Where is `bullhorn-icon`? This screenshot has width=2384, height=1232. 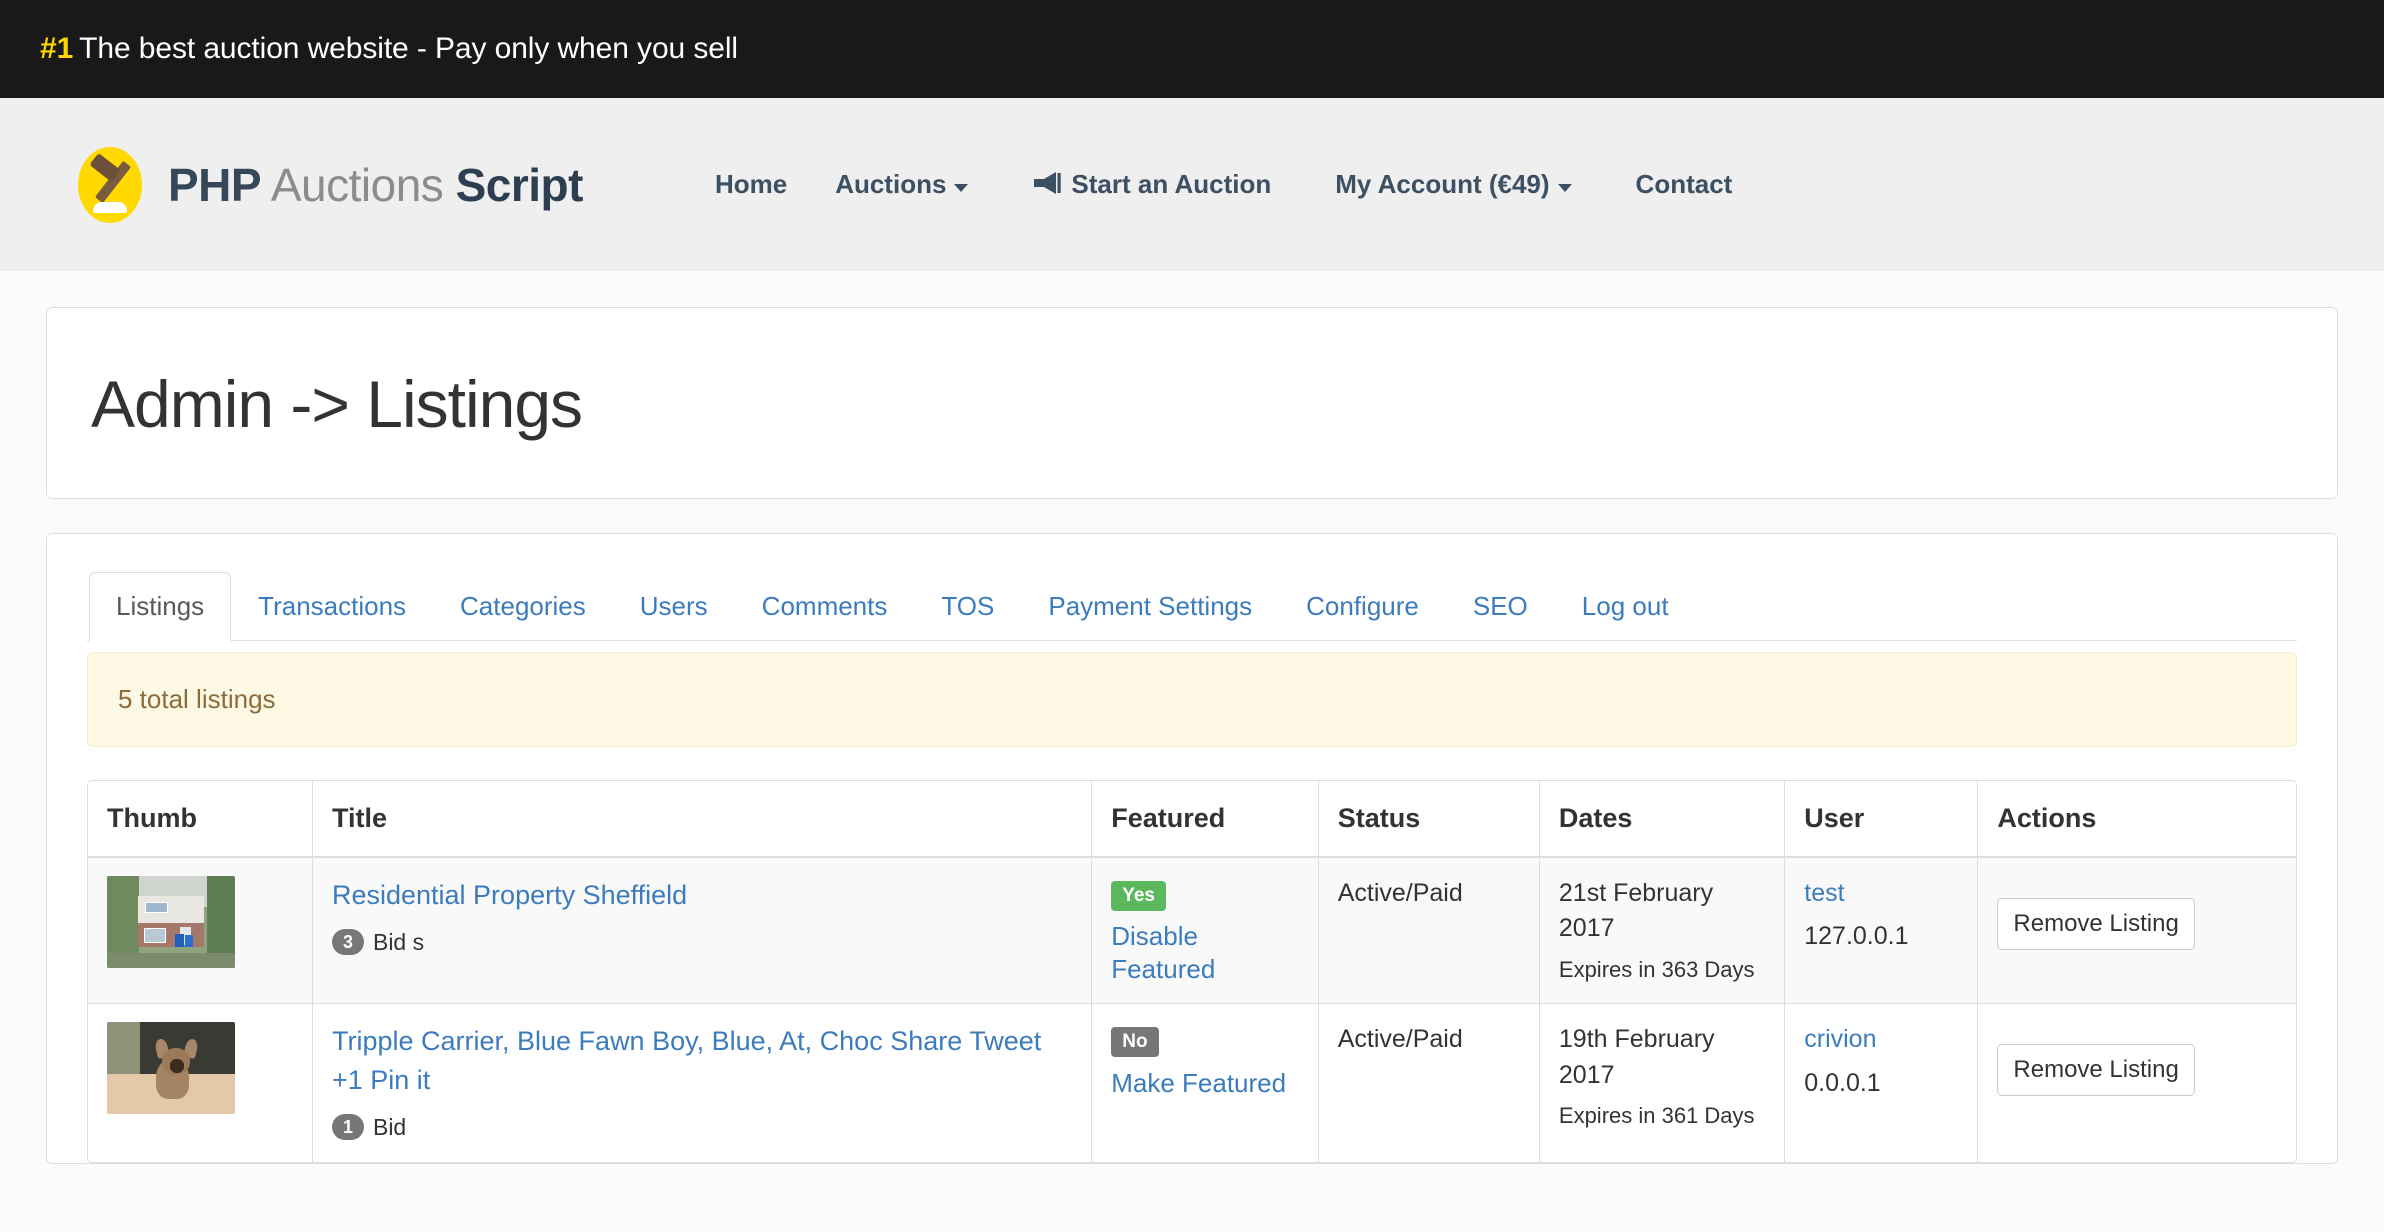 bullhorn-icon is located at coordinates (1047, 186).